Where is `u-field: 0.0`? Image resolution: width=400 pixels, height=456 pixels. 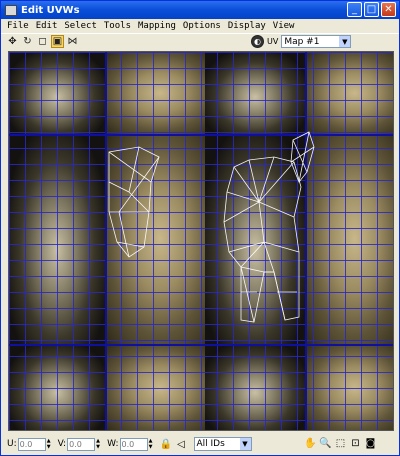 u-field: 0.0 is located at coordinates (31, 444).